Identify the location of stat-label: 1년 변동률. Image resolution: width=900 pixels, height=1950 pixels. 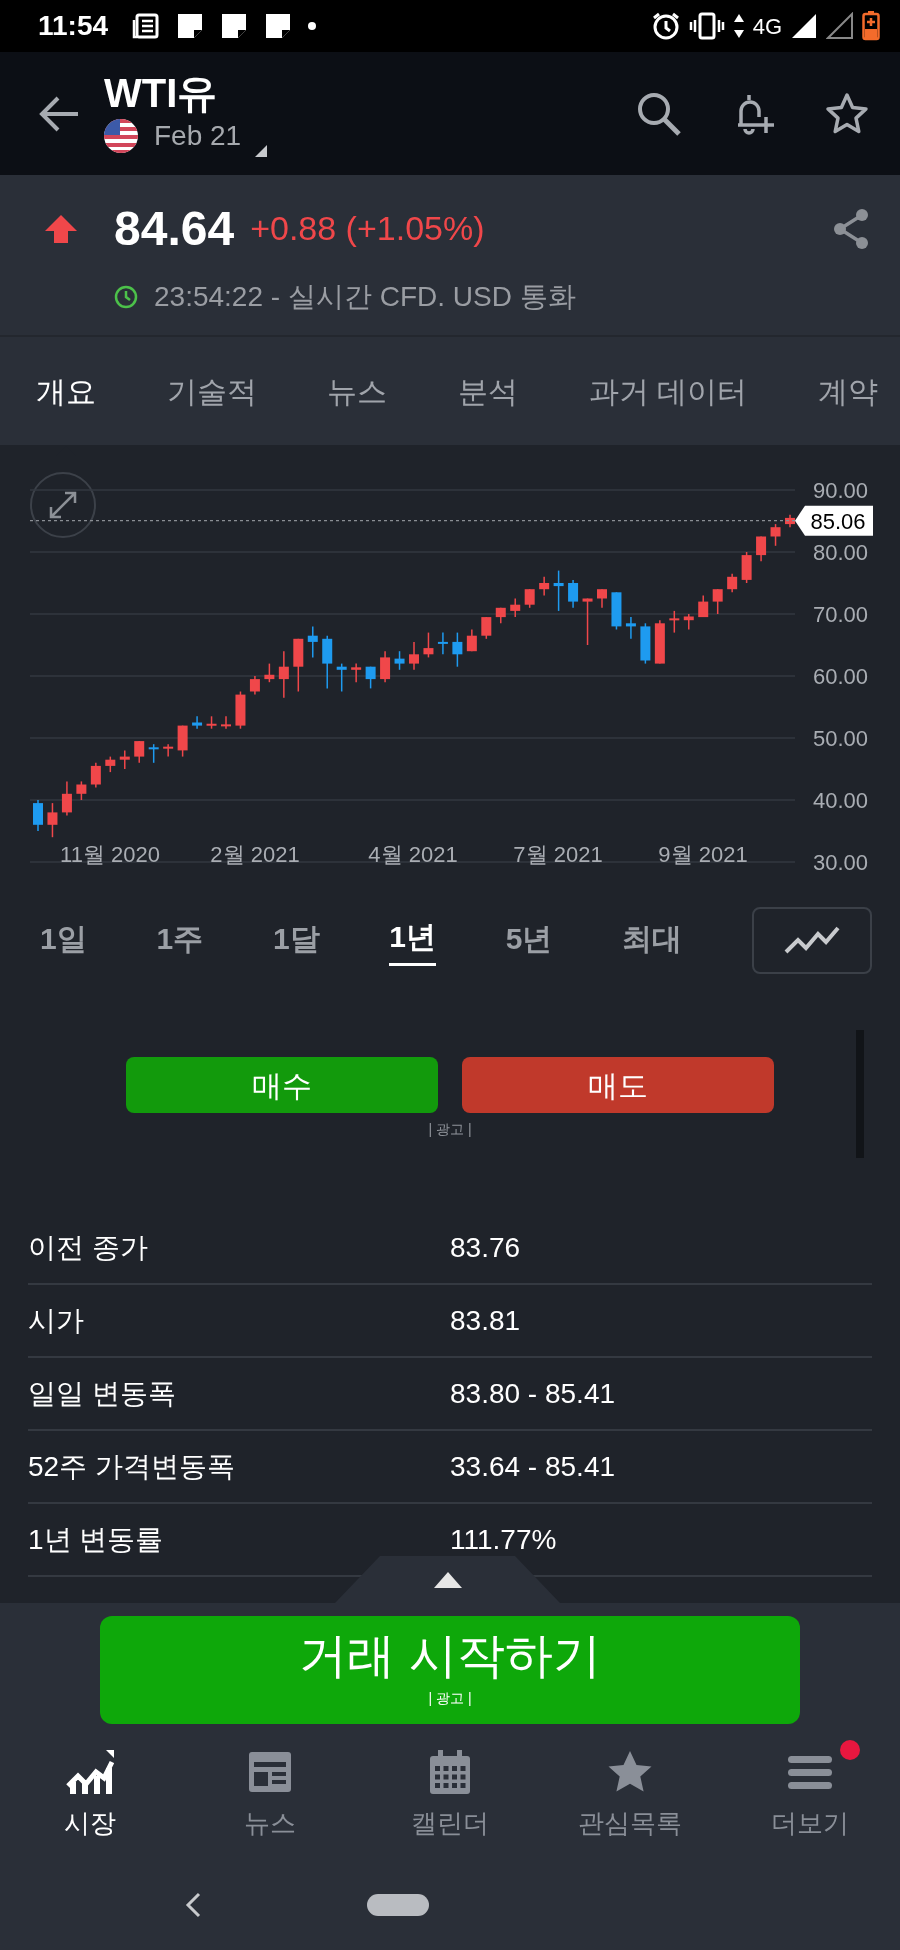
(96, 1539).